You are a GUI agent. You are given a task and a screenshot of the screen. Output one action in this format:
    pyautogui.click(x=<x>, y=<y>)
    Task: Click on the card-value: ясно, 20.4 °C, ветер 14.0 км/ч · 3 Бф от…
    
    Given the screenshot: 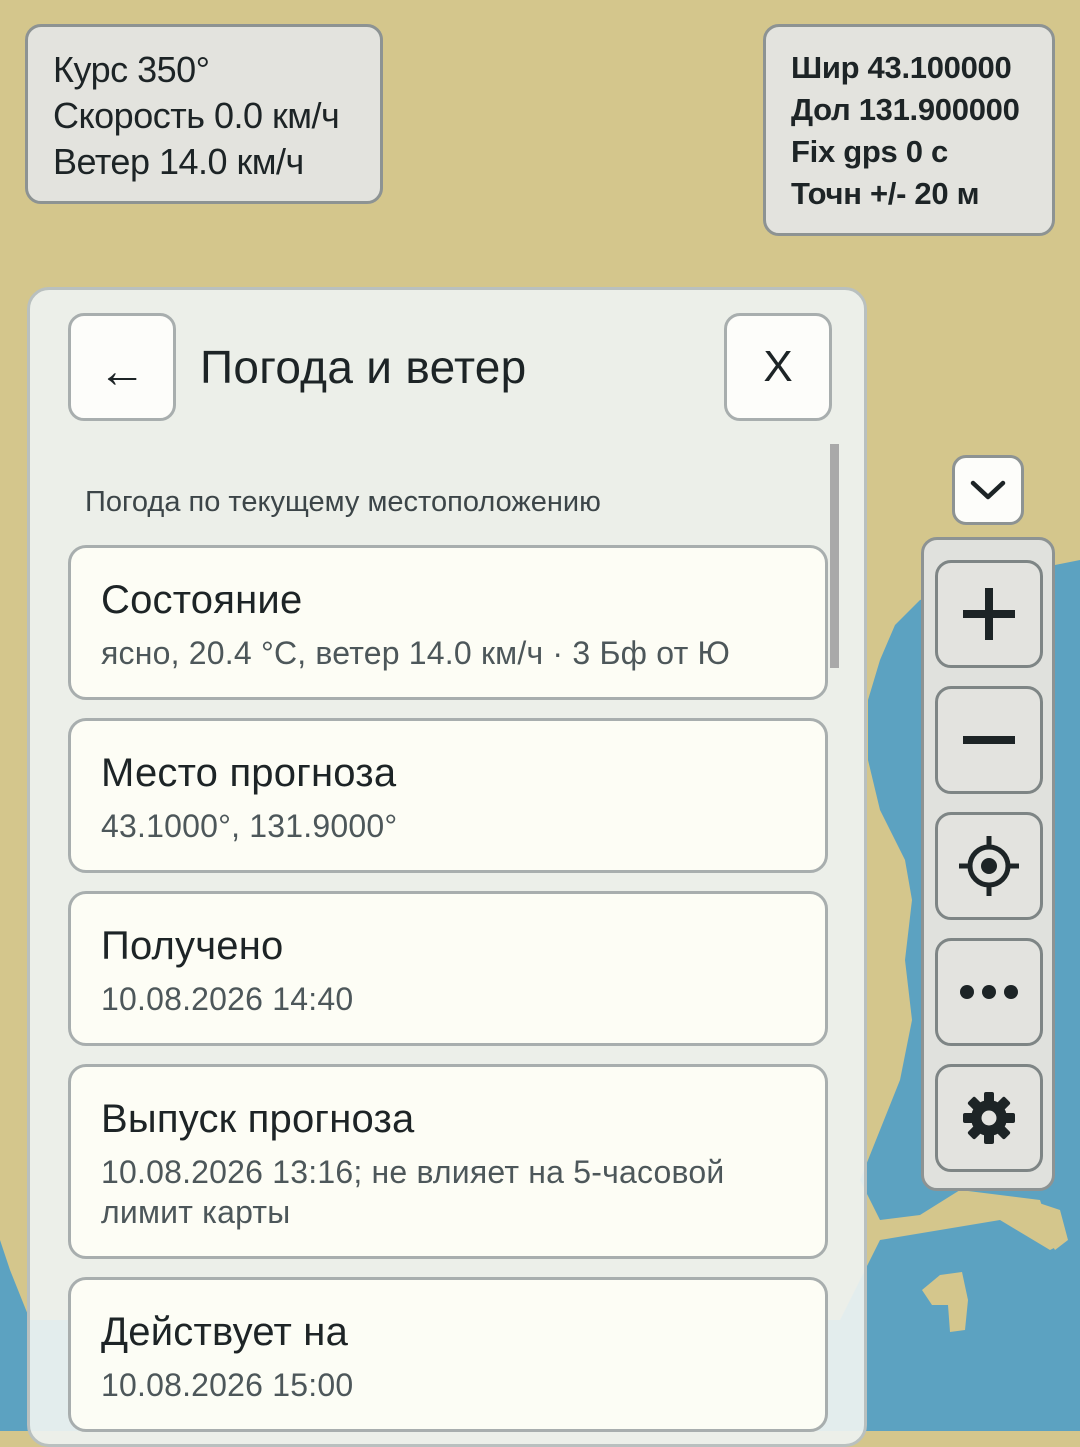 What is the action you would take?
    pyautogui.click(x=416, y=653)
    